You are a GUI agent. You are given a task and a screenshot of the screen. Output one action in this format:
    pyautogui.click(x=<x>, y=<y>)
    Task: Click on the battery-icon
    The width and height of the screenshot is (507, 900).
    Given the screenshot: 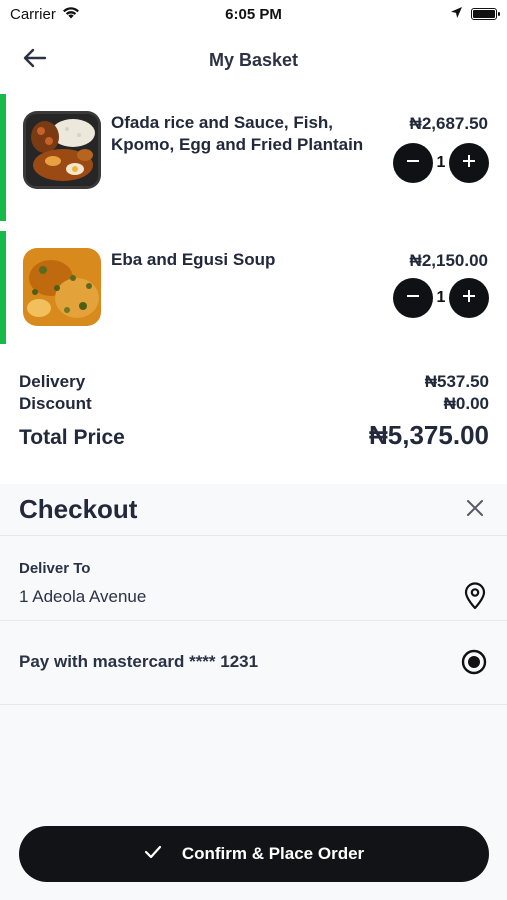 What is the action you would take?
    pyautogui.click(x=485, y=14)
    